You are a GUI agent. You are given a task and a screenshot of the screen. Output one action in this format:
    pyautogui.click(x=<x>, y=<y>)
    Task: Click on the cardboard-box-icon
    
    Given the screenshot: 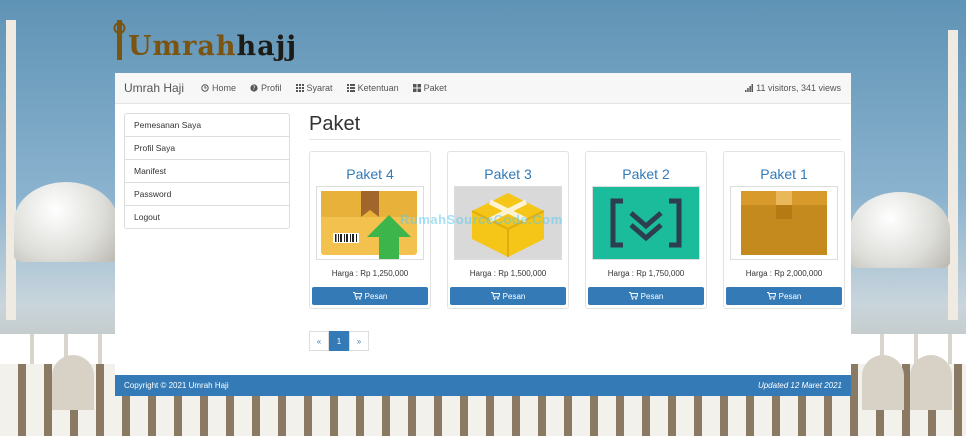 What is the action you would take?
    pyautogui.click(x=784, y=223)
    